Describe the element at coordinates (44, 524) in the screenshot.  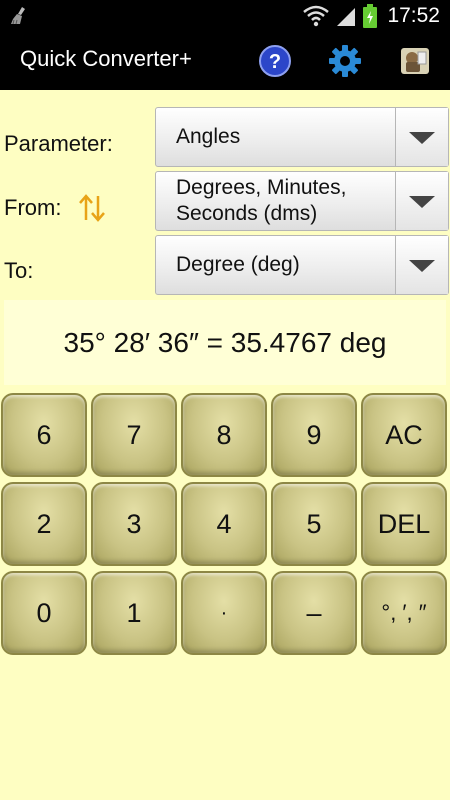
I see `key-2: 2` at that location.